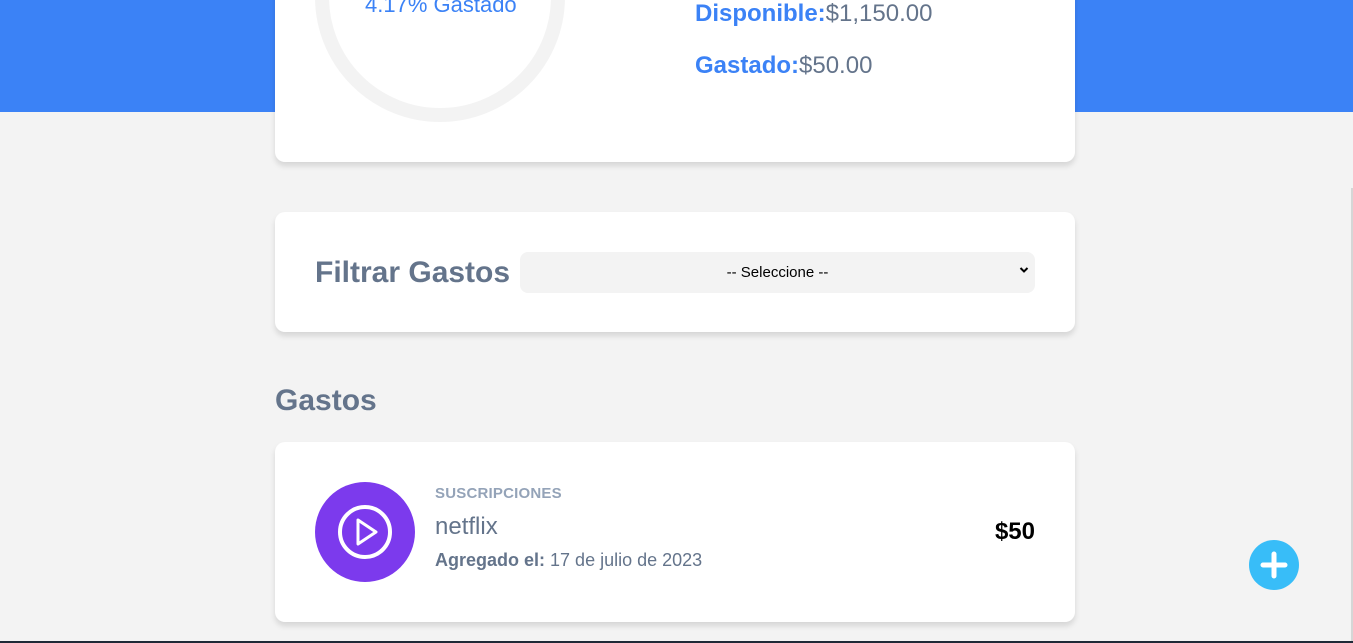  I want to click on category-filter-select: -- Seleccione --, so click(777, 272).